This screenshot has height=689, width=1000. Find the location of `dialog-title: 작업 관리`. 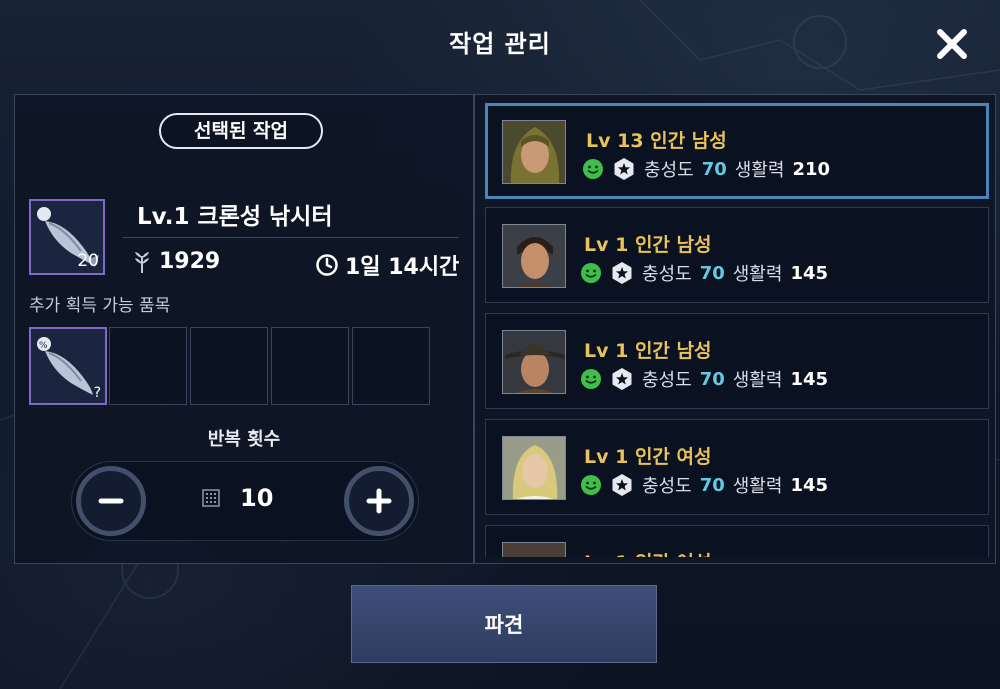

dialog-title: 작업 관리 is located at coordinates (500, 44).